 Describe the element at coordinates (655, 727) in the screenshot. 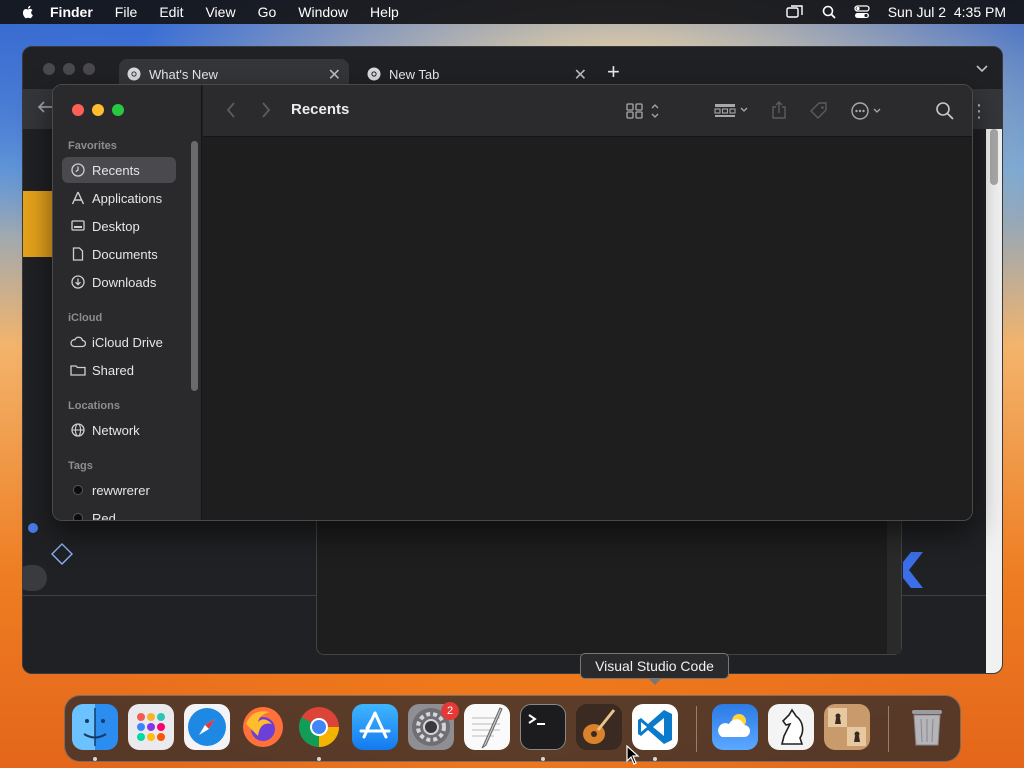

I see `dock-app-vscode` at that location.